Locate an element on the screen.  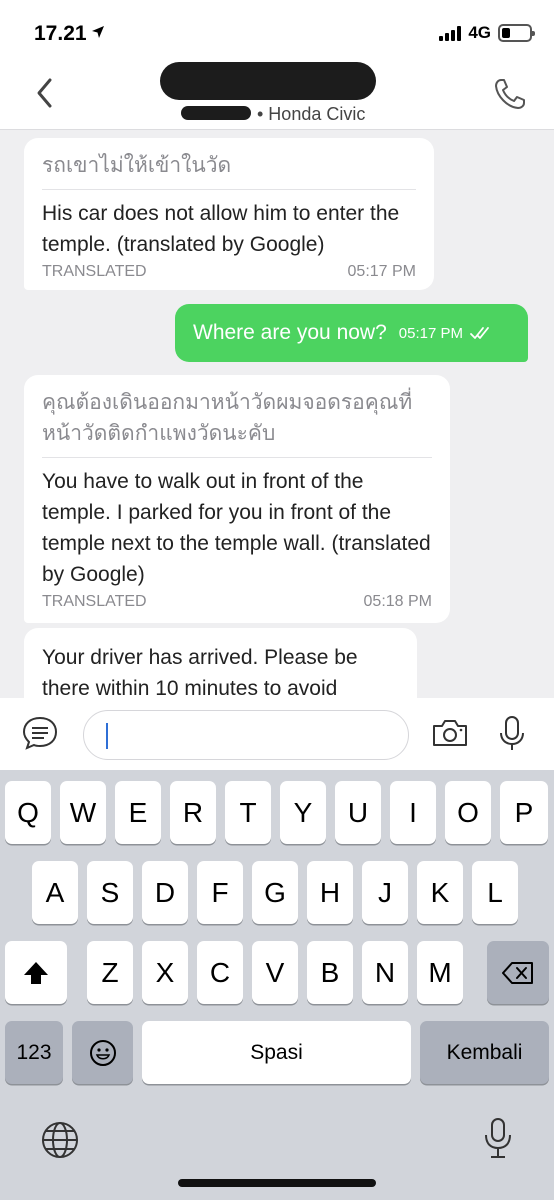
battery-icon is located at coordinates (516, 33).